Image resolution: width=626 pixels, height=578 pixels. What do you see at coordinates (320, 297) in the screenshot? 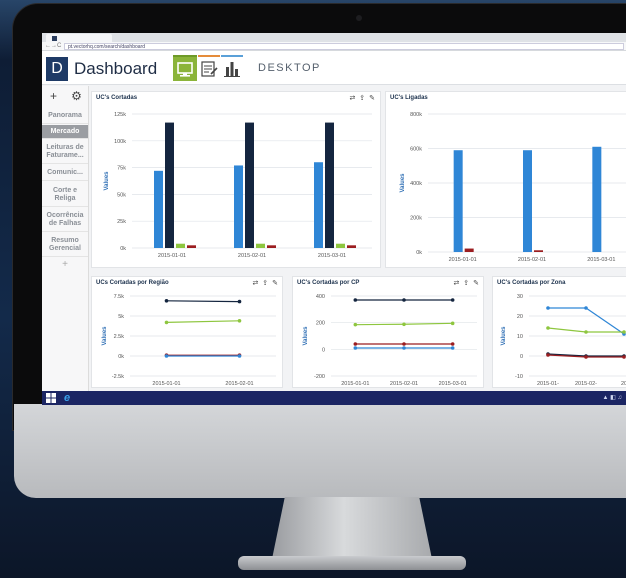
I see `y-tick-label: 400` at bounding box center [320, 297].